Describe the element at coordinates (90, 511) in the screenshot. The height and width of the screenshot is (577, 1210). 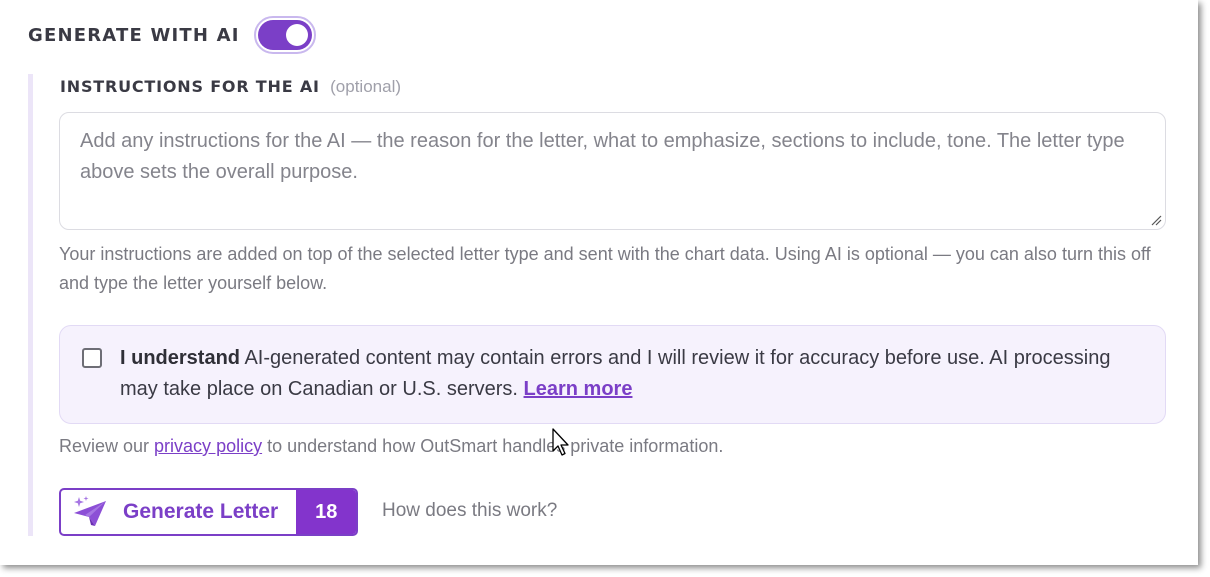
I see `paper-plane-sparkle-icon` at that location.